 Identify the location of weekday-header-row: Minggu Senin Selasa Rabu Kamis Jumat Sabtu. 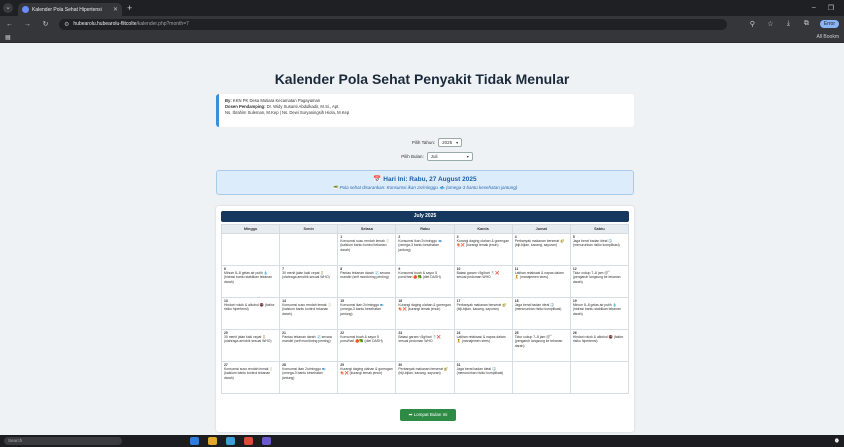
(425, 229).